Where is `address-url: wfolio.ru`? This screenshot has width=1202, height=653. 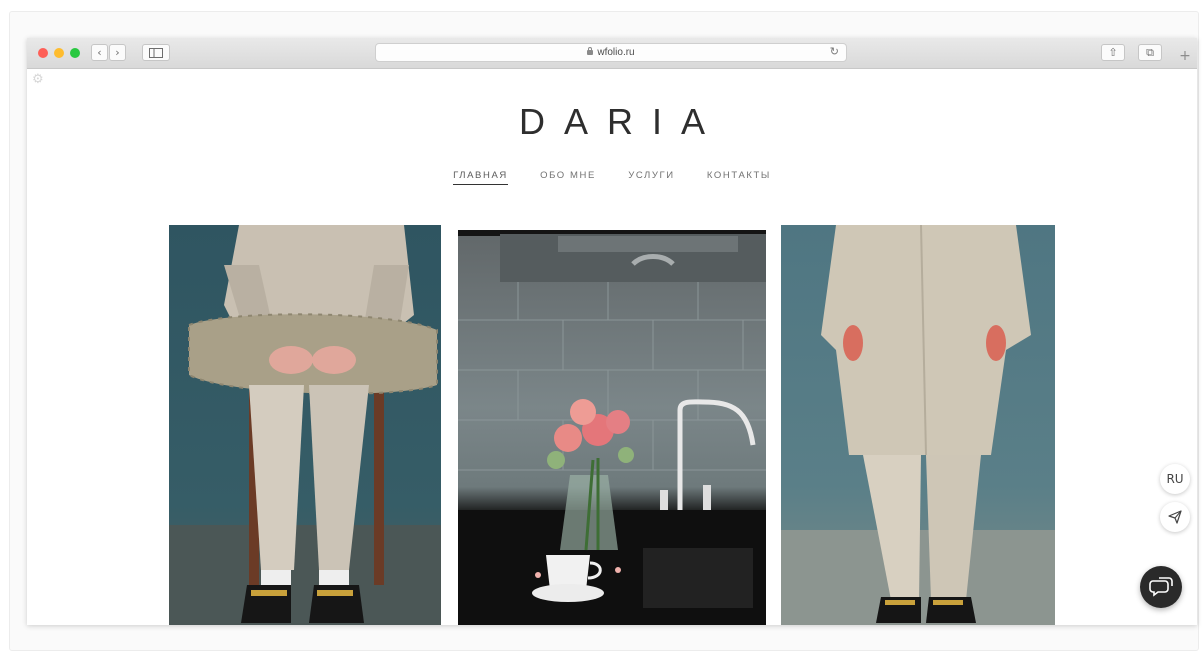
address-url: wfolio.ru is located at coordinates (611, 52).